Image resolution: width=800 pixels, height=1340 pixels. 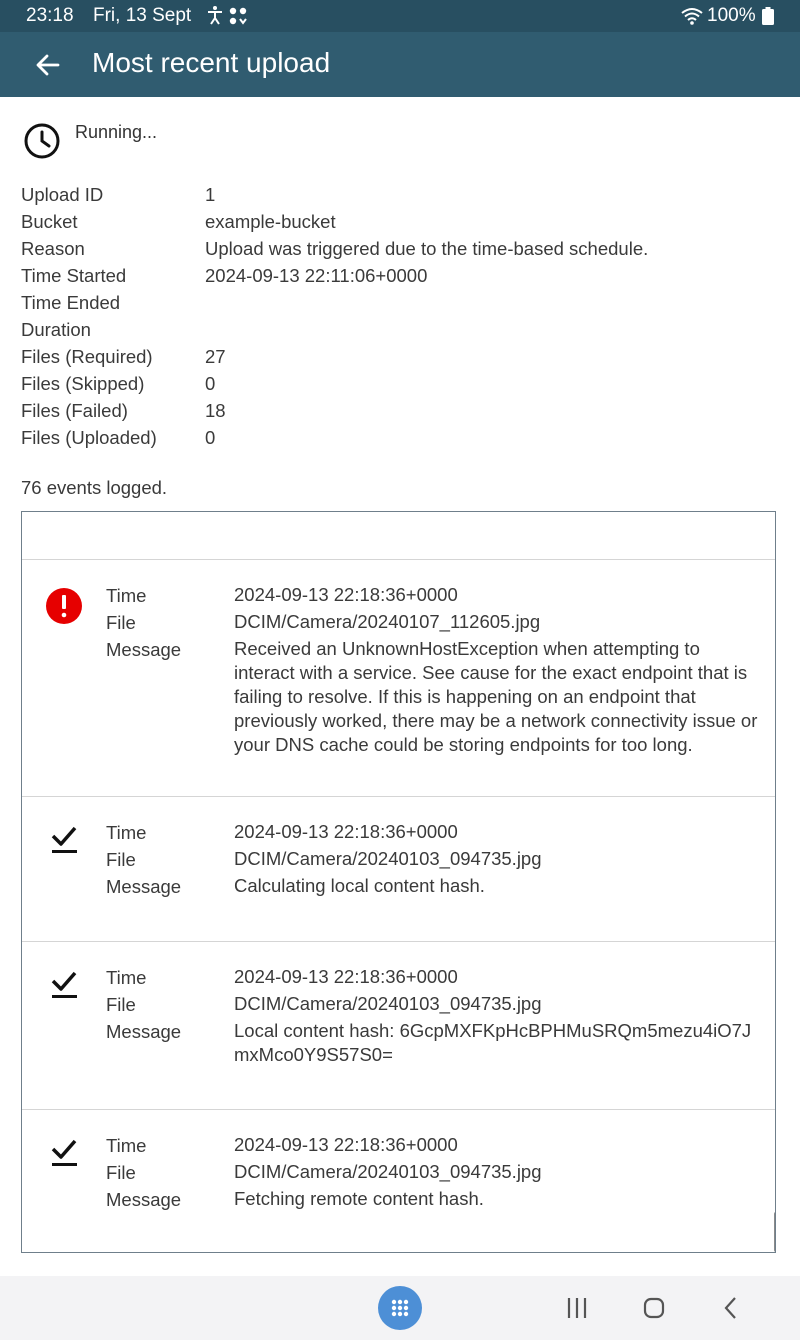 I want to click on event-message-value: Fetching remote content hash., so click(x=359, y=1198).